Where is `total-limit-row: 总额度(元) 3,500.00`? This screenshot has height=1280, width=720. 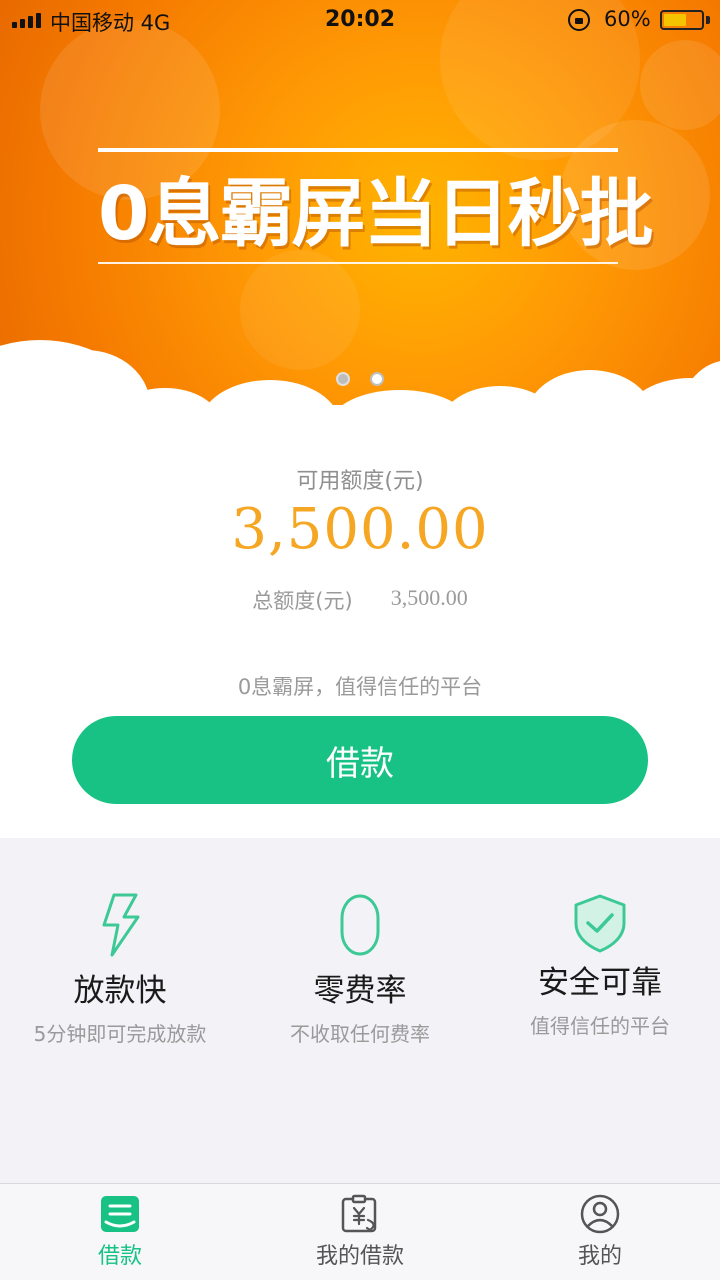
total-limit-row: 总额度(元) 3,500.00 is located at coordinates (360, 600).